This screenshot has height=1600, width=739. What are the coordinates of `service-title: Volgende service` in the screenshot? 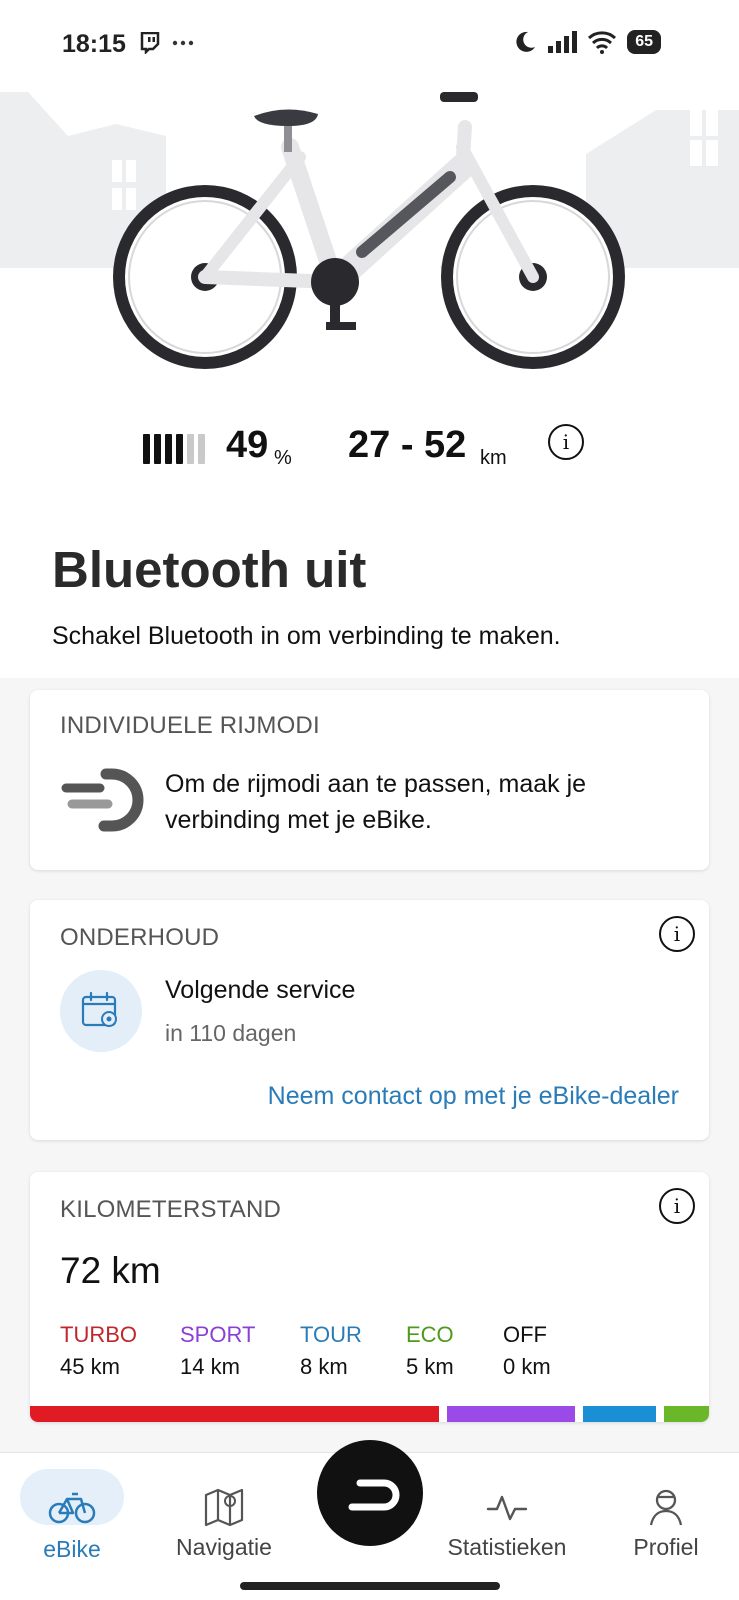 It's located at (260, 990).